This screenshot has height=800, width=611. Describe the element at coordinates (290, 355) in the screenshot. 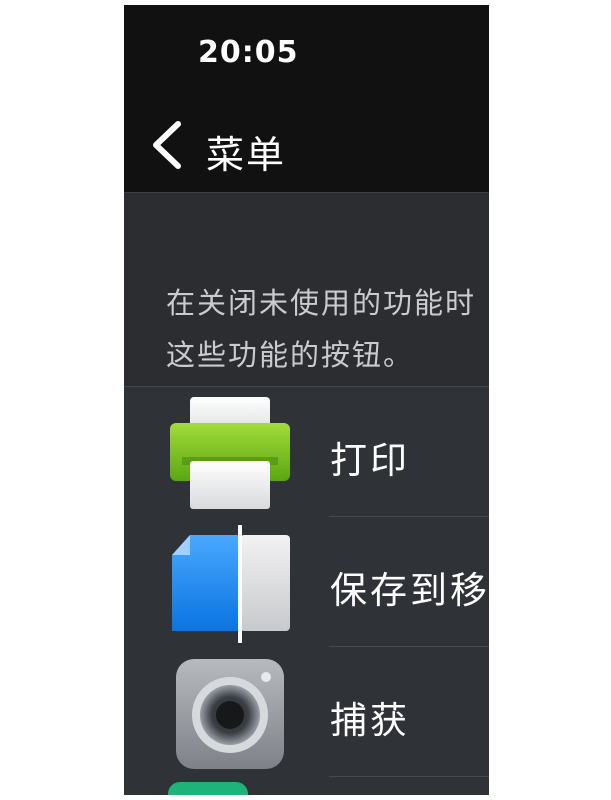

I see `description-line-2: 这些功能的按钮。` at that location.